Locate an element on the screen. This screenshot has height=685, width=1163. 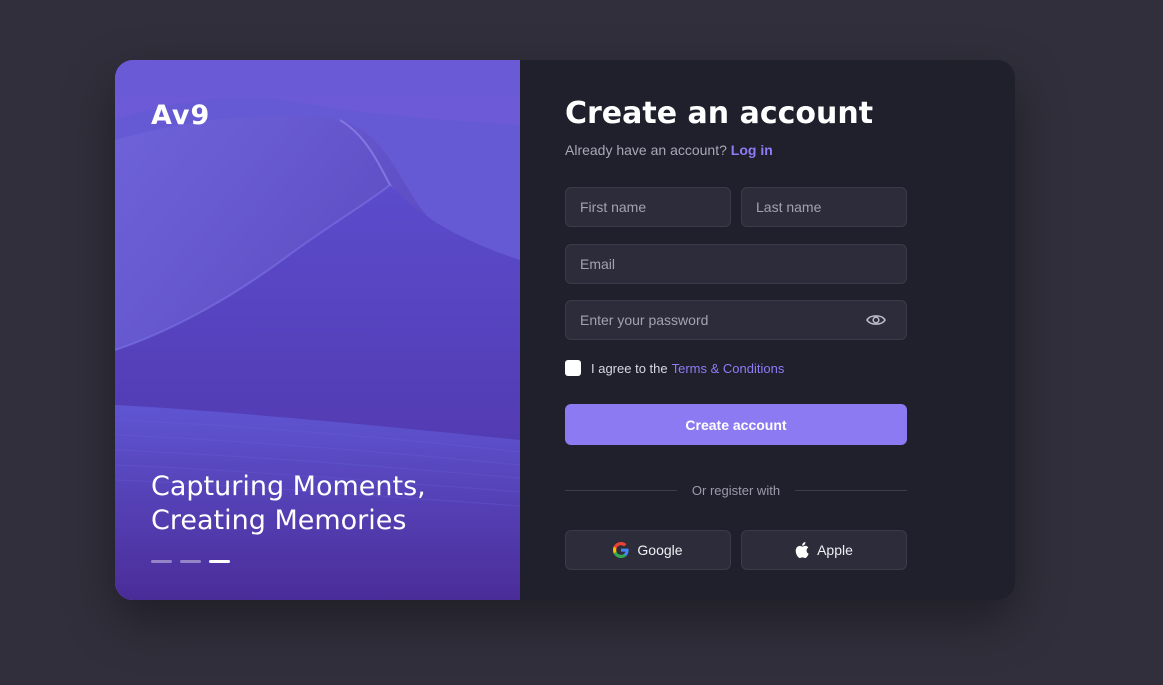
terms-agreement: I agree to the Terms & Conditions is located at coordinates (674, 368).